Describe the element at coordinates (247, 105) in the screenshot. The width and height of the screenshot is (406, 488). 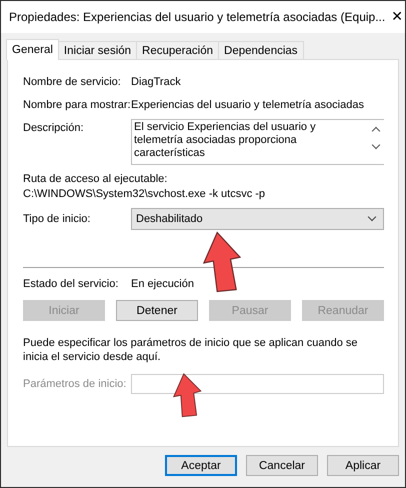
I see `field-value: Experiencias del usuario y telemetría asociadas` at that location.